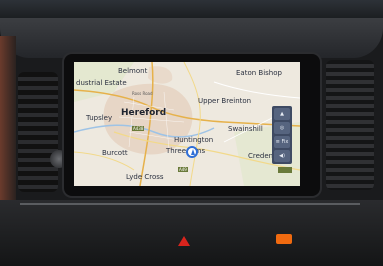 The width and height of the screenshot is (383, 266). What do you see at coordinates (101, 83) in the screenshot?
I see `place-label: dustrial Estate` at bounding box center [101, 83].